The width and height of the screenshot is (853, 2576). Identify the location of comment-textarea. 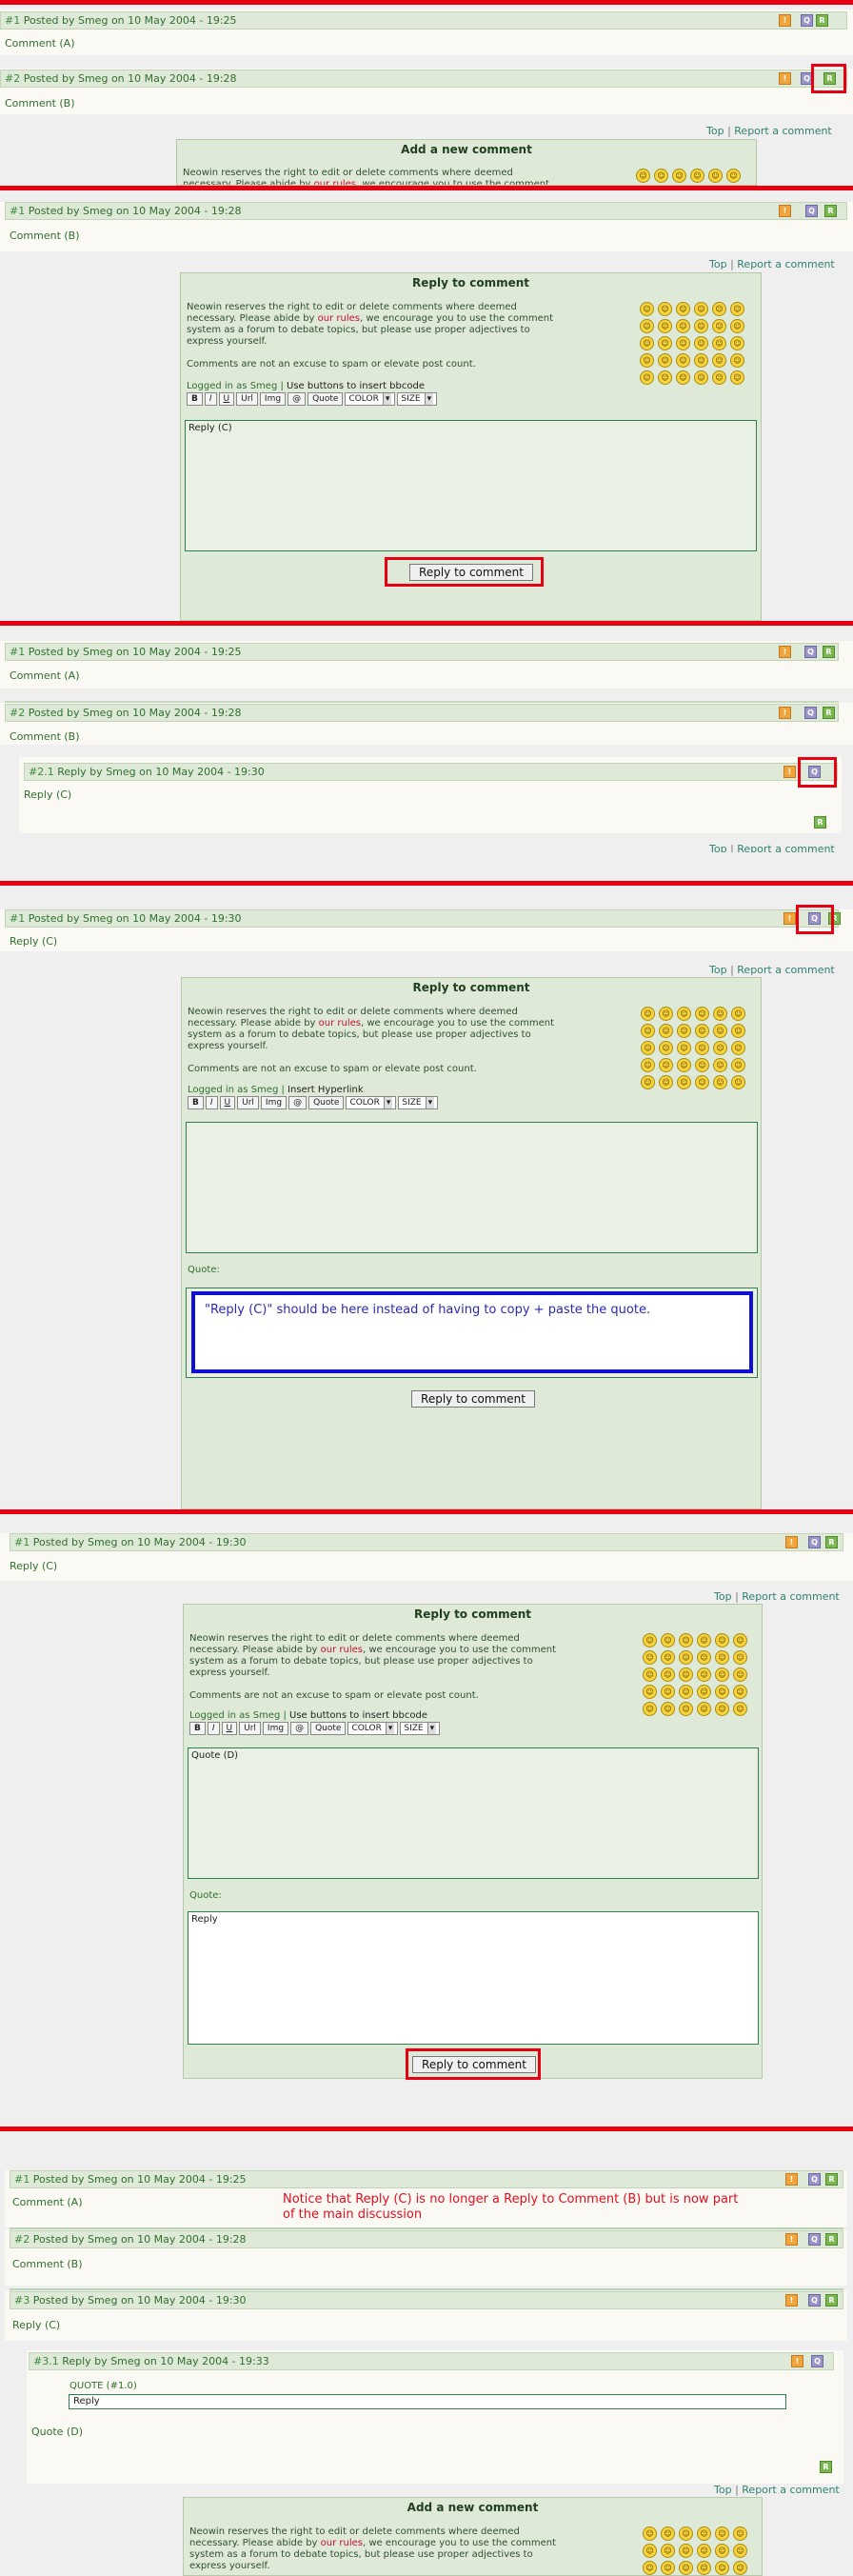
(472, 1187).